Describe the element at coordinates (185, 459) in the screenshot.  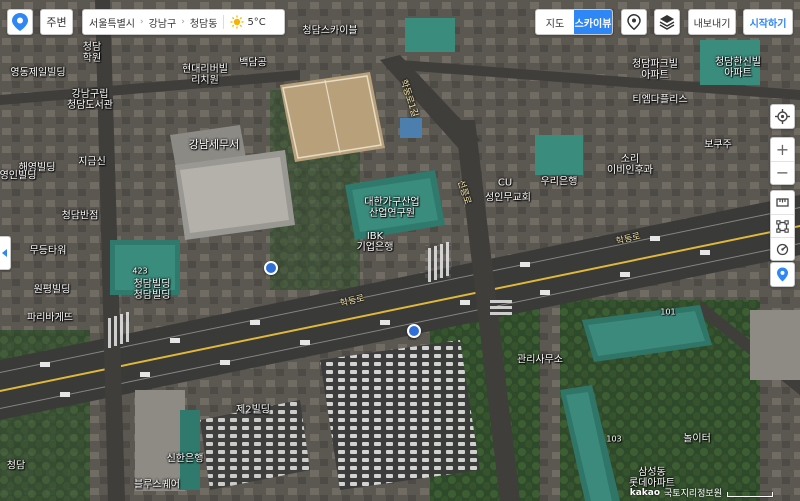
I see `map-label-shinhan: 신한은행` at that location.